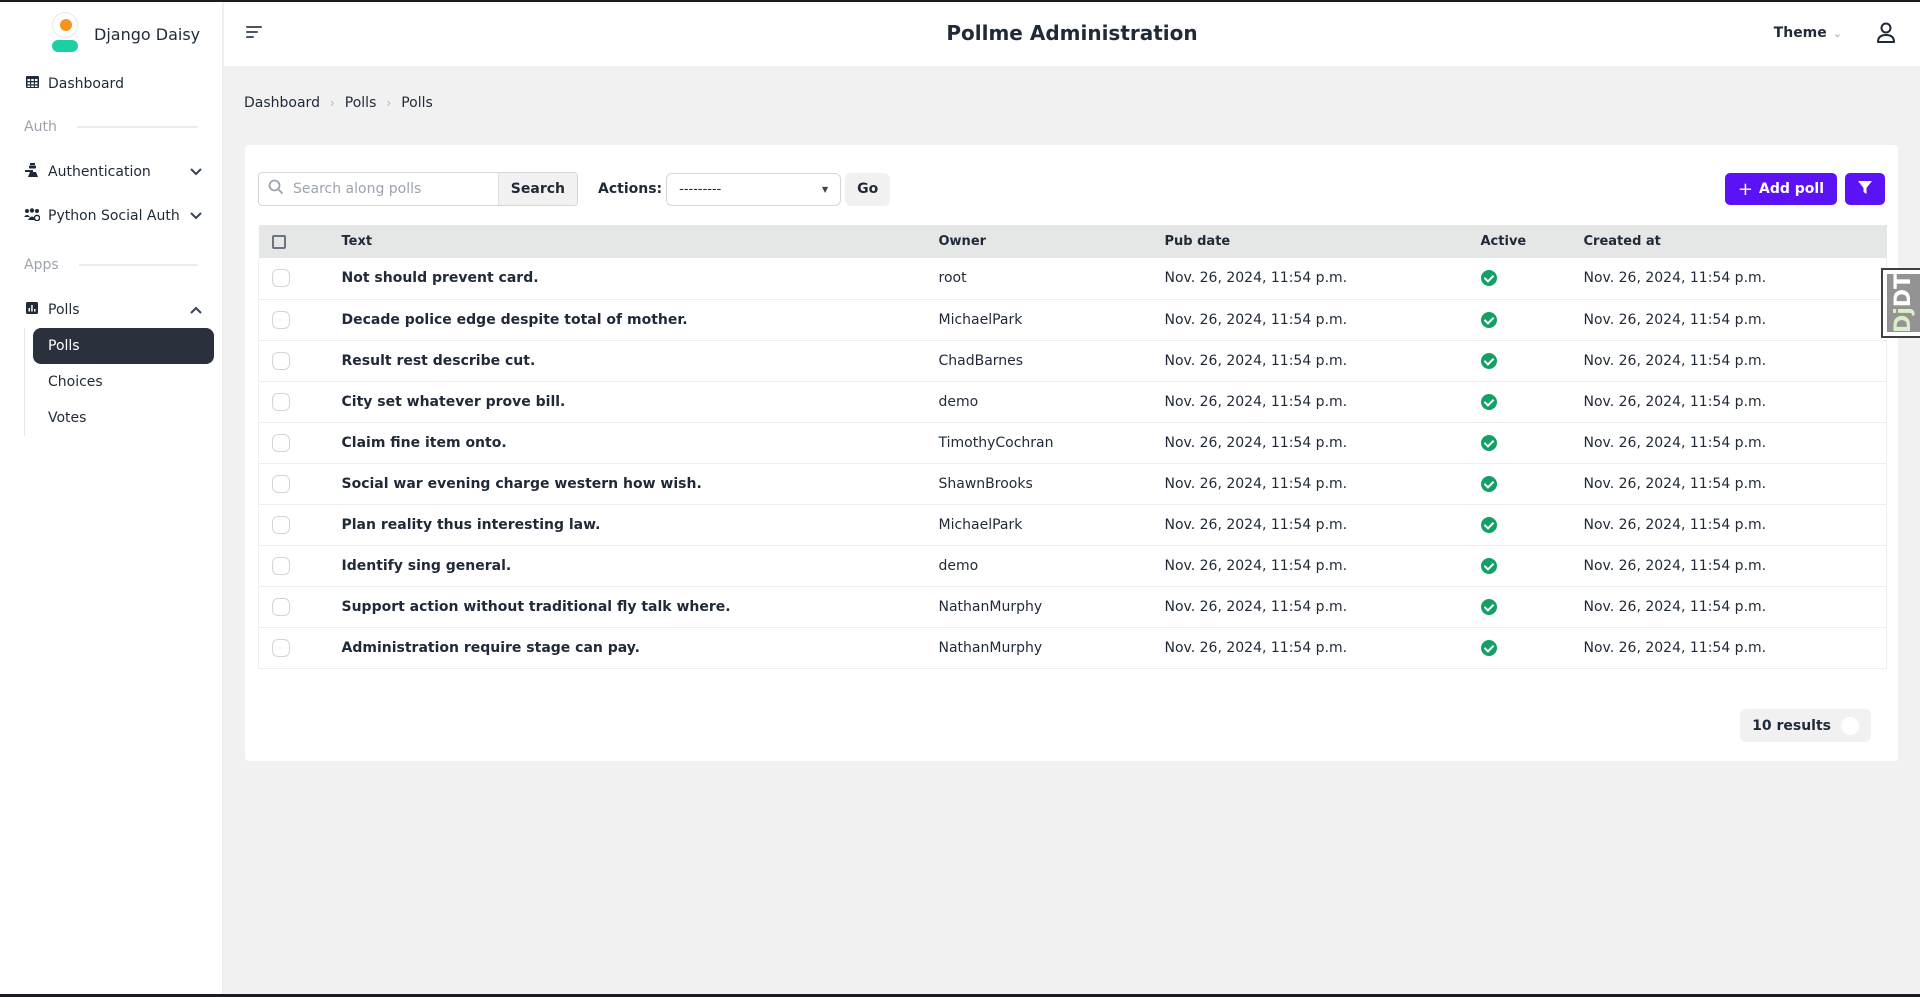 Image resolution: width=1920 pixels, height=997 pixels. I want to click on breadcrumb: Dashboard › Polls › Polls, so click(338, 103).